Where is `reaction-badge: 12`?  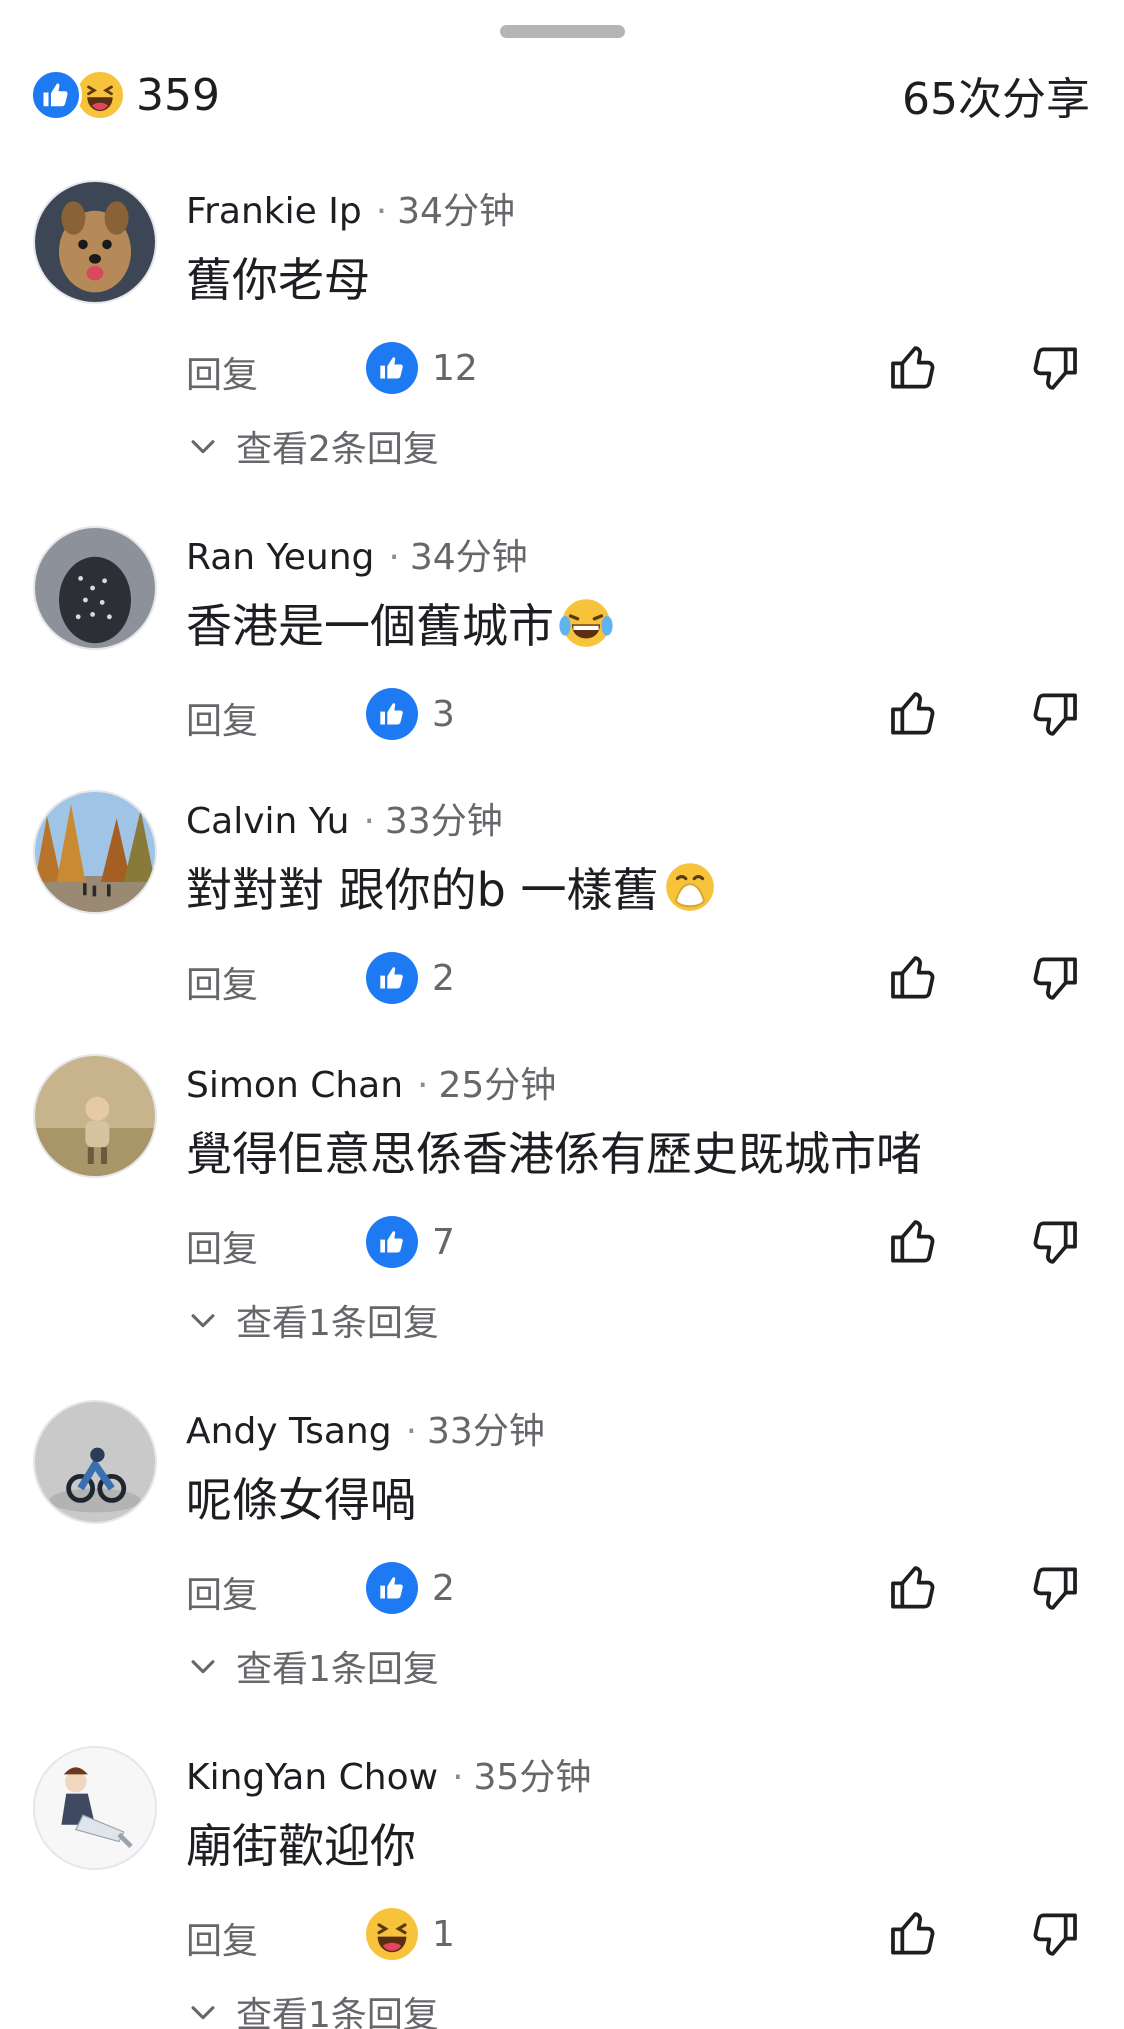
reaction-badge: 12 is located at coordinates (422, 368).